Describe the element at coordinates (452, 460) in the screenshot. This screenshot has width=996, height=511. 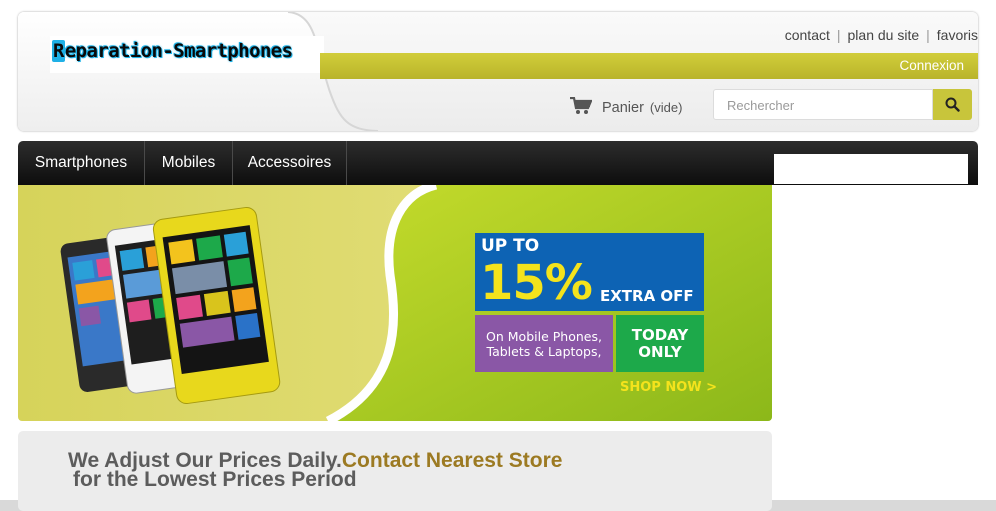
I see `contact-store-link: Contact Nearest Store` at that location.